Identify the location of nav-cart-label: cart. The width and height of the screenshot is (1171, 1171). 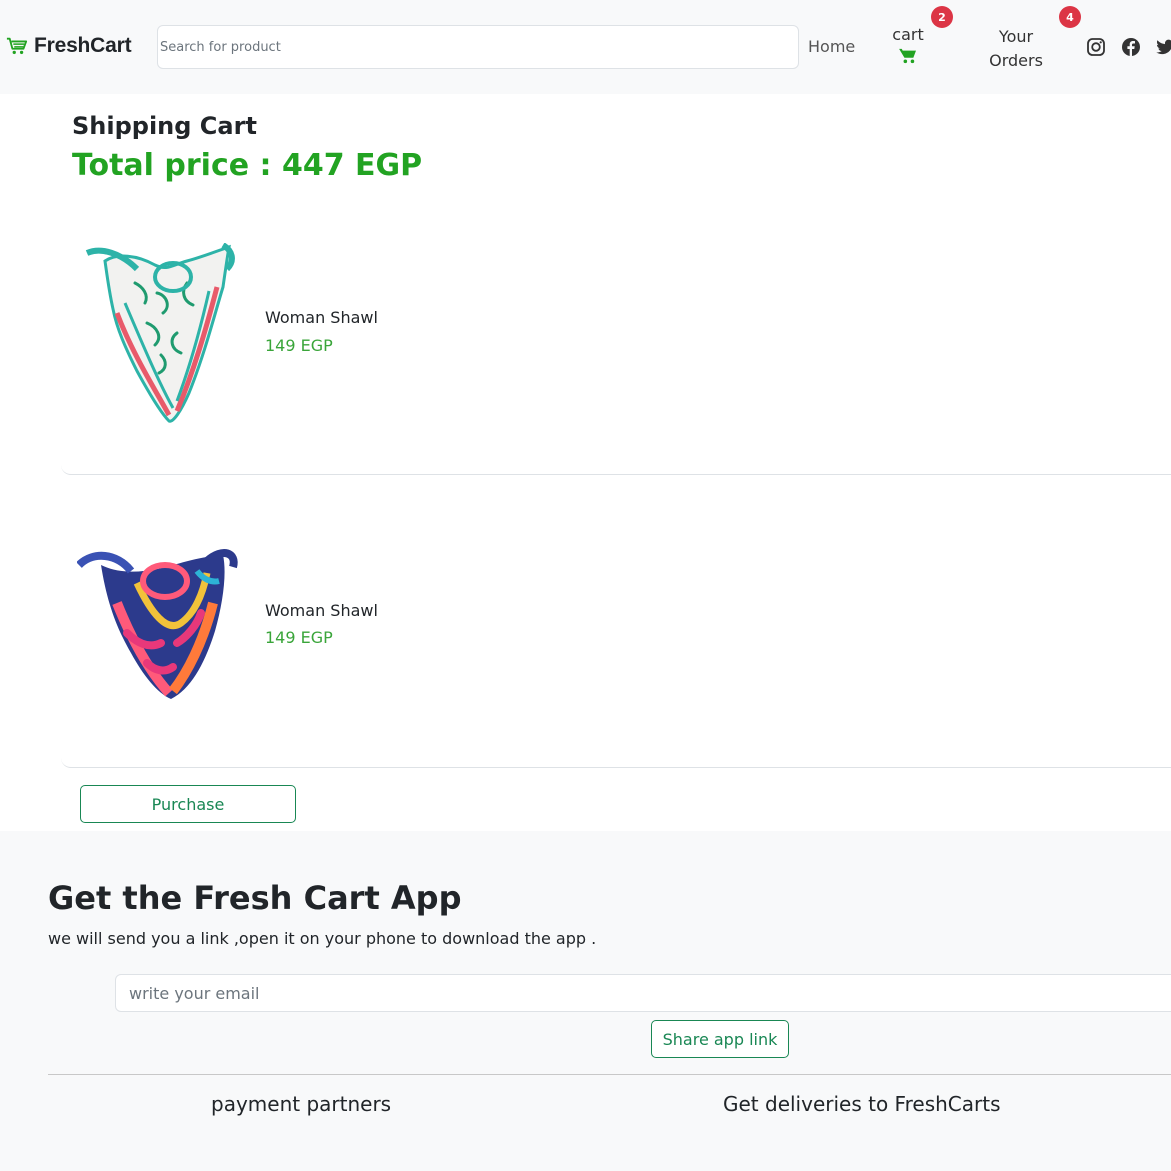
(908, 34).